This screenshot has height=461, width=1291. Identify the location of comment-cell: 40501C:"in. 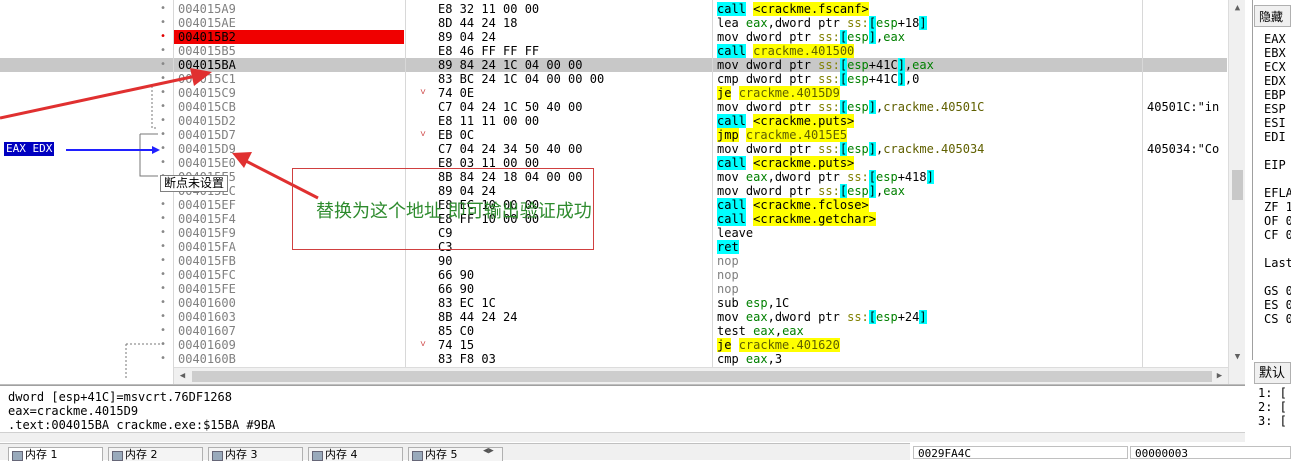
(1187, 107).